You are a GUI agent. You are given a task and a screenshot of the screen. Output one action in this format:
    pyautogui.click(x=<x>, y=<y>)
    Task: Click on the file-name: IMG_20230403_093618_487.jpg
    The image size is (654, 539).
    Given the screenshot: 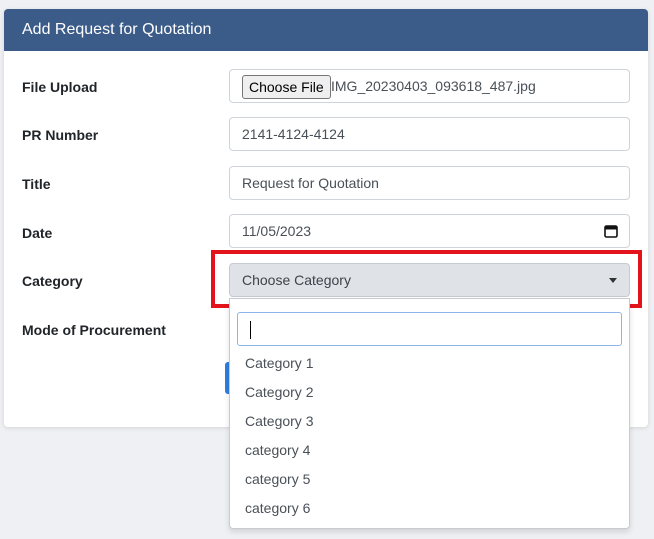 What is the action you would take?
    pyautogui.click(x=433, y=86)
    